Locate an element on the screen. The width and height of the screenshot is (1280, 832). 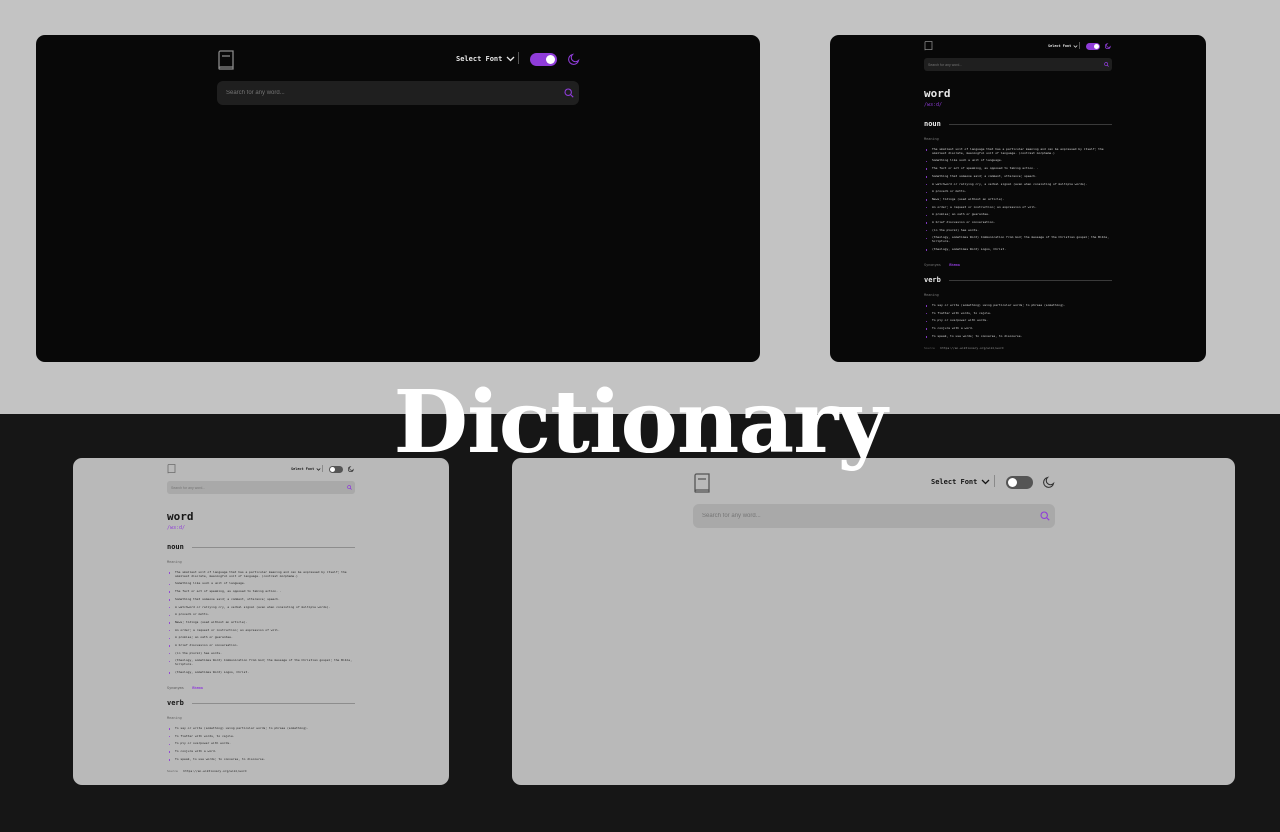
synonyms-label: Synonyms is located at coordinates (932, 265).